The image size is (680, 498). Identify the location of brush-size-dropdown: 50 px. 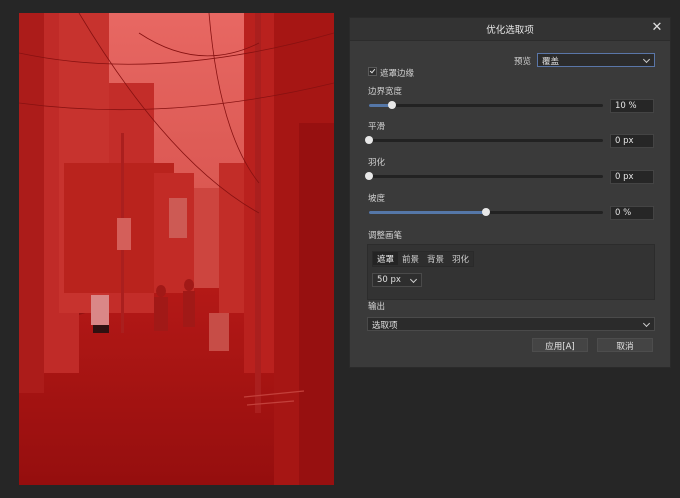
(397, 280).